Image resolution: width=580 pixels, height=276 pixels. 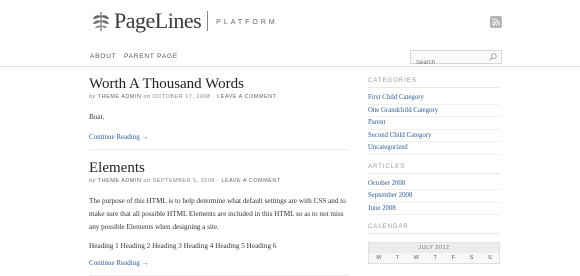 I want to click on category-link: First Child Category, so click(x=434, y=98).